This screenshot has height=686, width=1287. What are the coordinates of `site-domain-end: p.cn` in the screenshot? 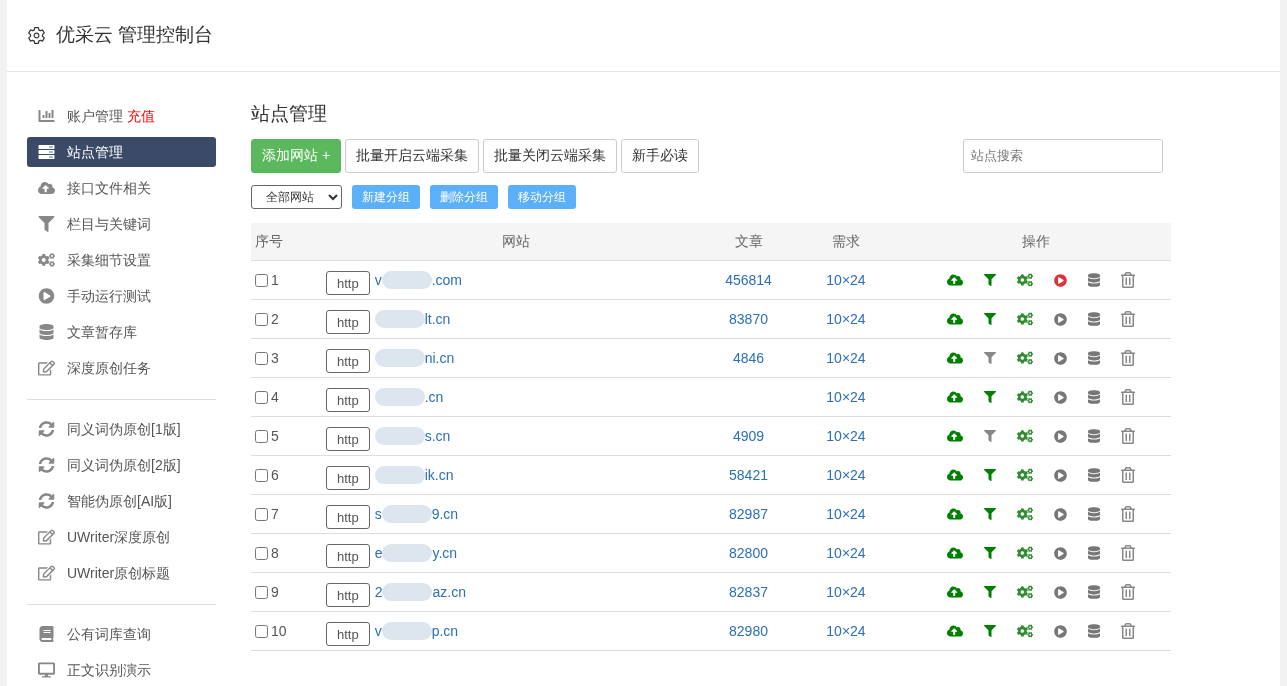 It's located at (445, 631).